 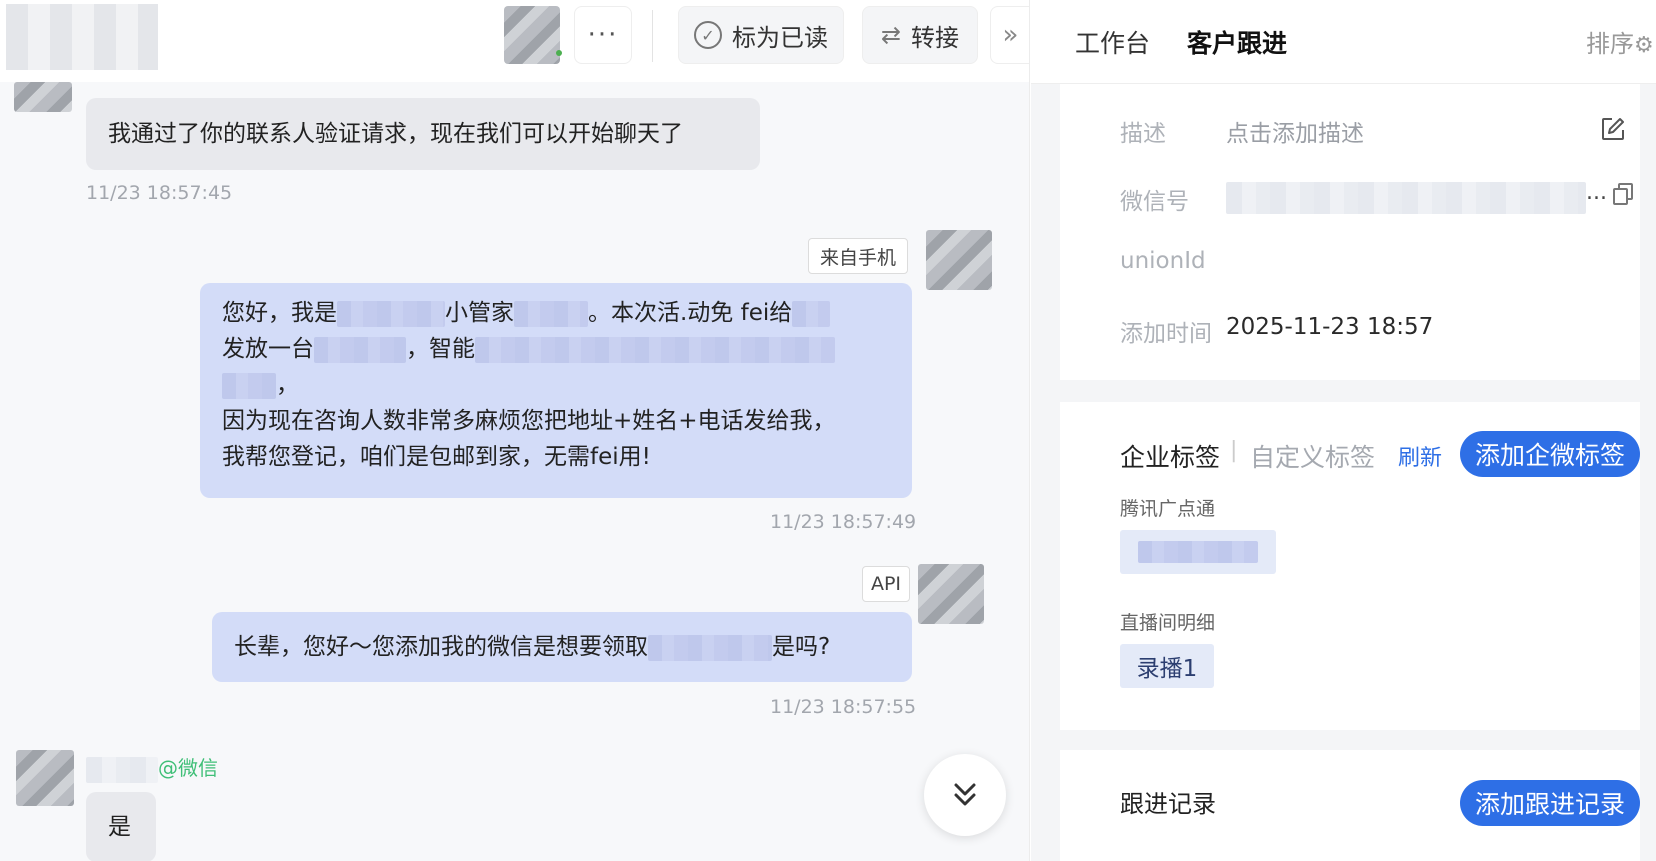 I want to click on message-bubble-incoming: 我通过了你的联系人验证请求，现在我们可以开始聊天了, so click(x=423, y=134).